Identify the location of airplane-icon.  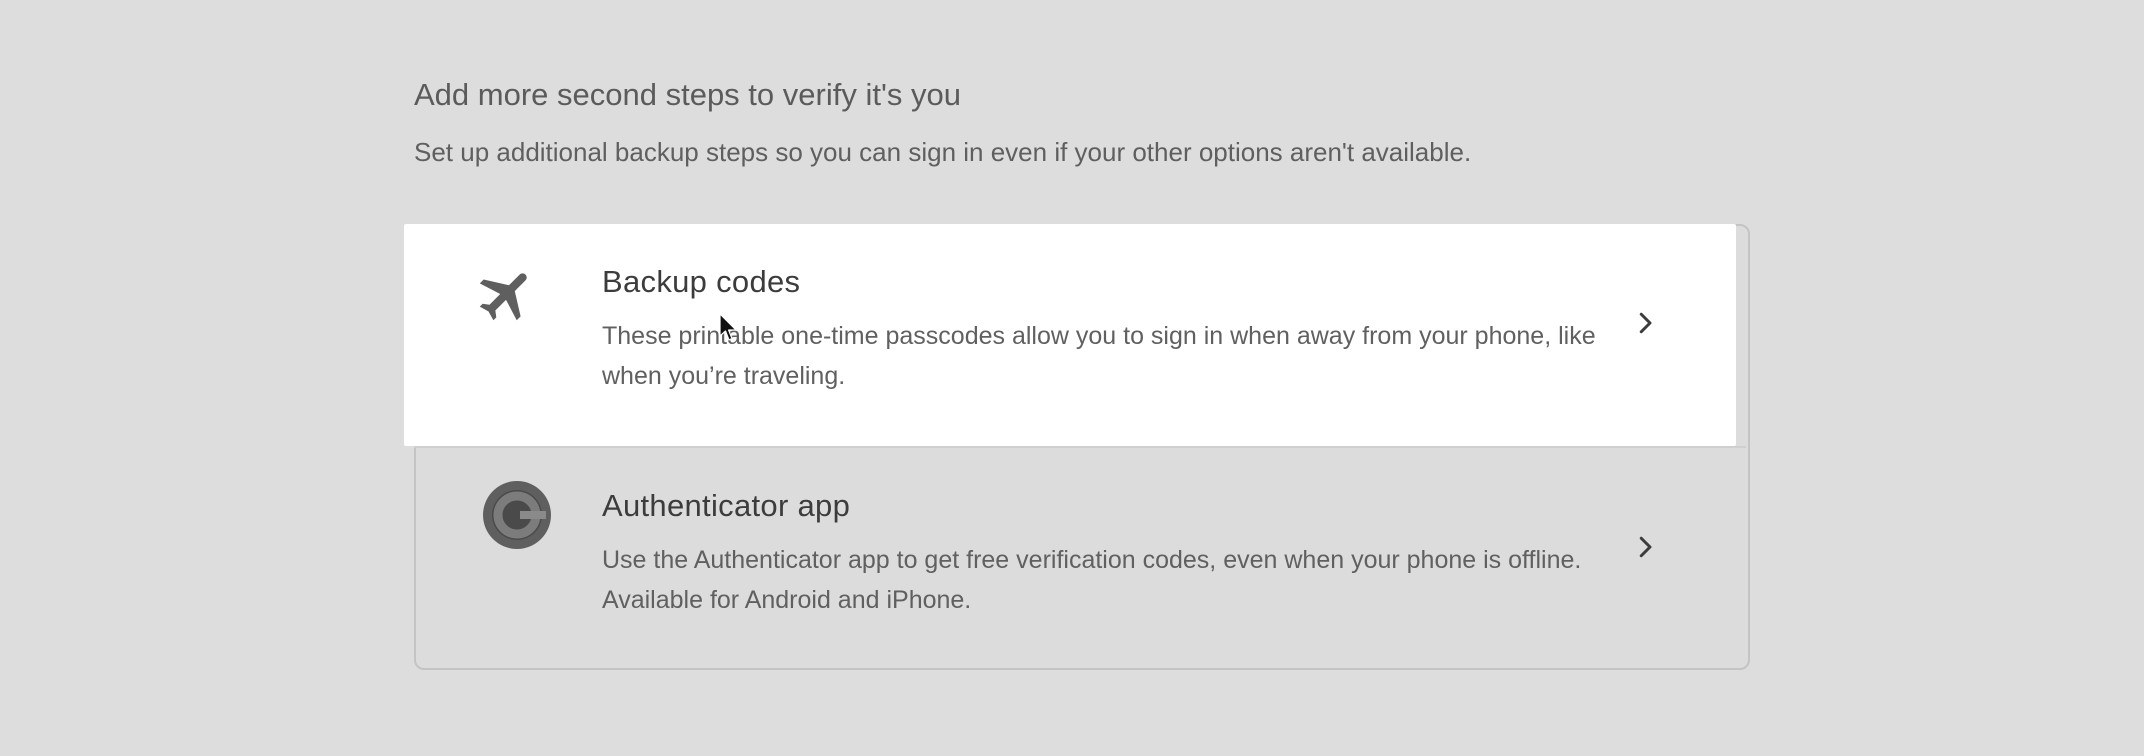
(503, 297).